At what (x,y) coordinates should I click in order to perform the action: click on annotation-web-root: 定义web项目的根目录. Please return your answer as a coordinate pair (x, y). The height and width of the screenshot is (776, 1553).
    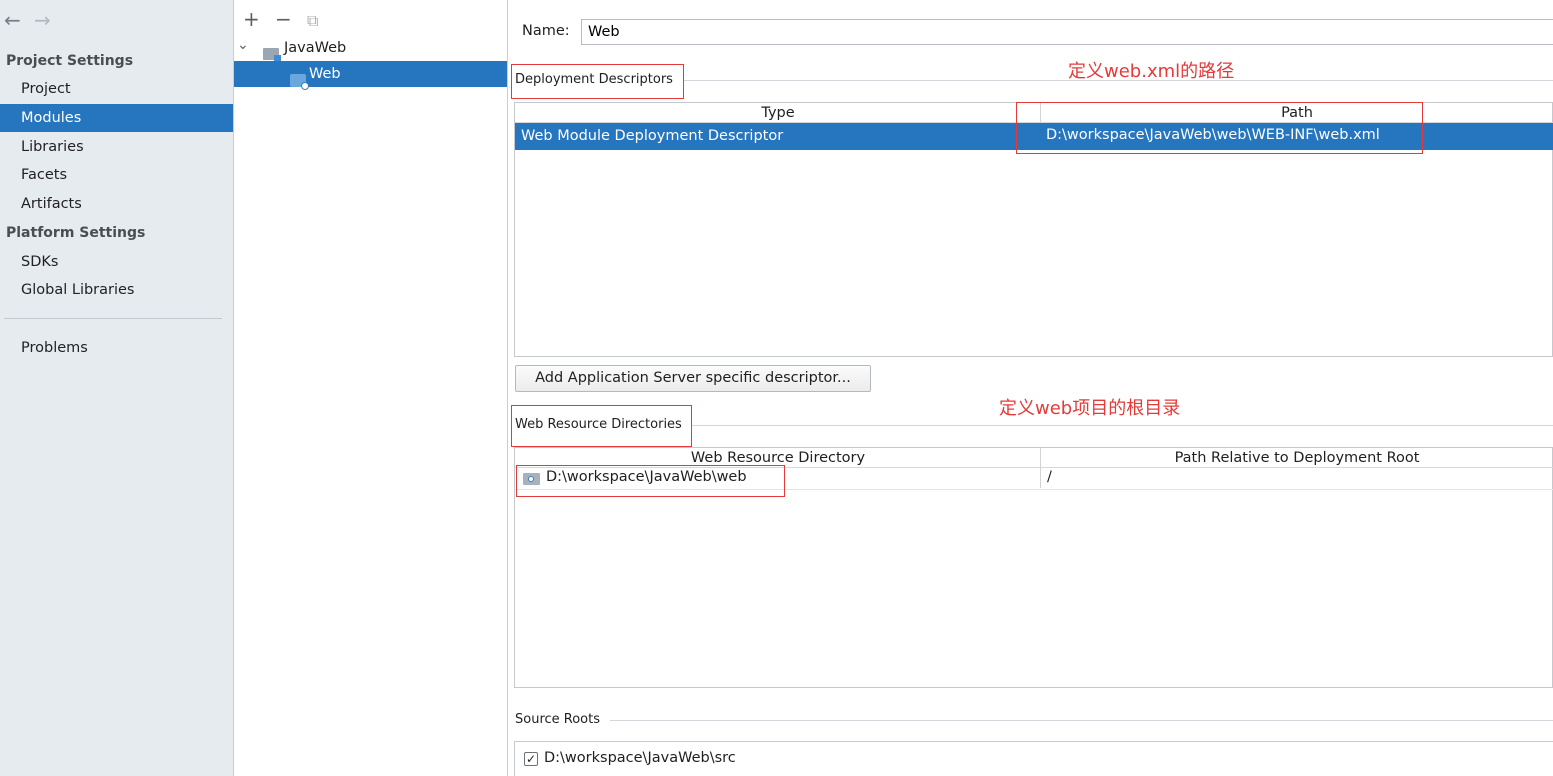
    Looking at the image, I should click on (1090, 408).